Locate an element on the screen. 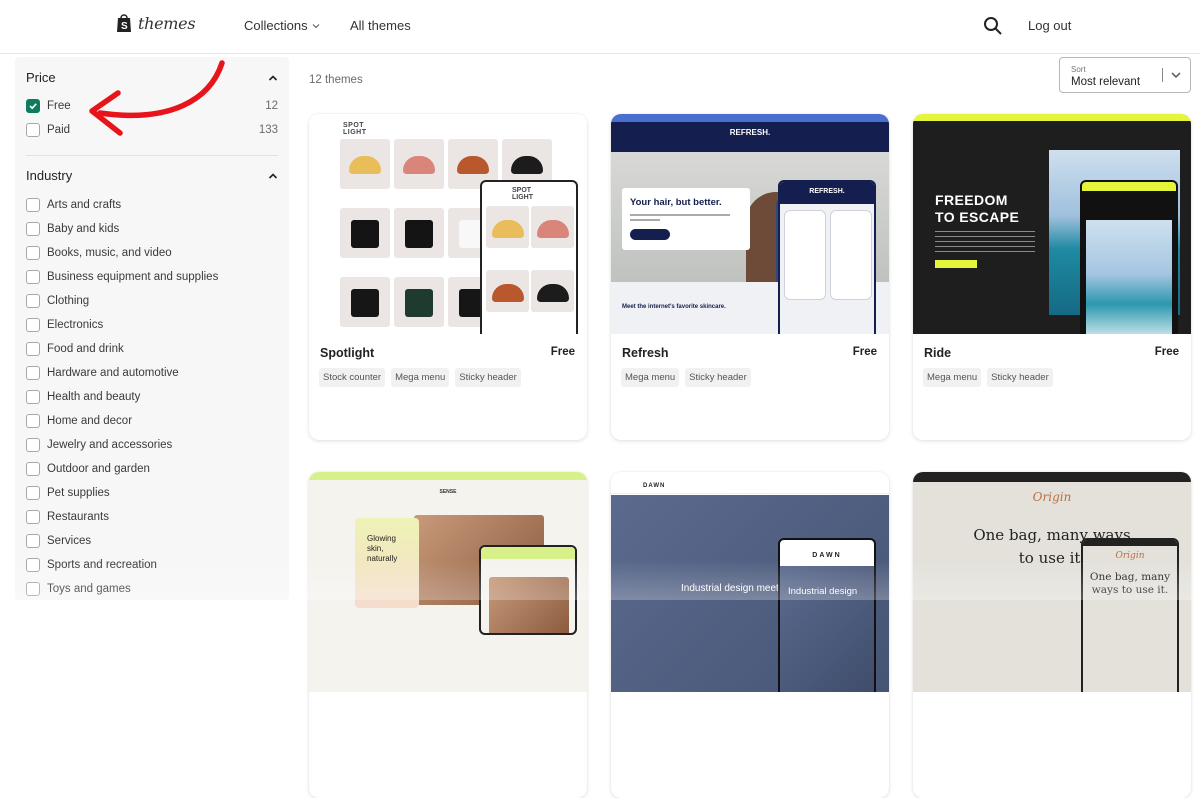 Image resolution: width=1200 pixels, height=798 pixels. filter-industry-option: Jewelry and accessories is located at coordinates (152, 445).